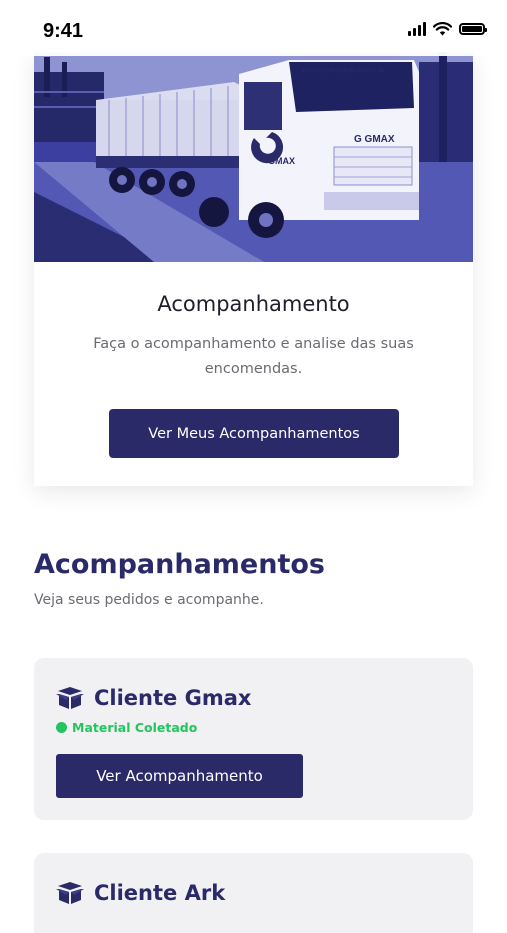 Image resolution: width=507 pixels, height=933 pixels. I want to click on view-my-trackings-button: Ver Meus Acompanhamentos, so click(254, 433).